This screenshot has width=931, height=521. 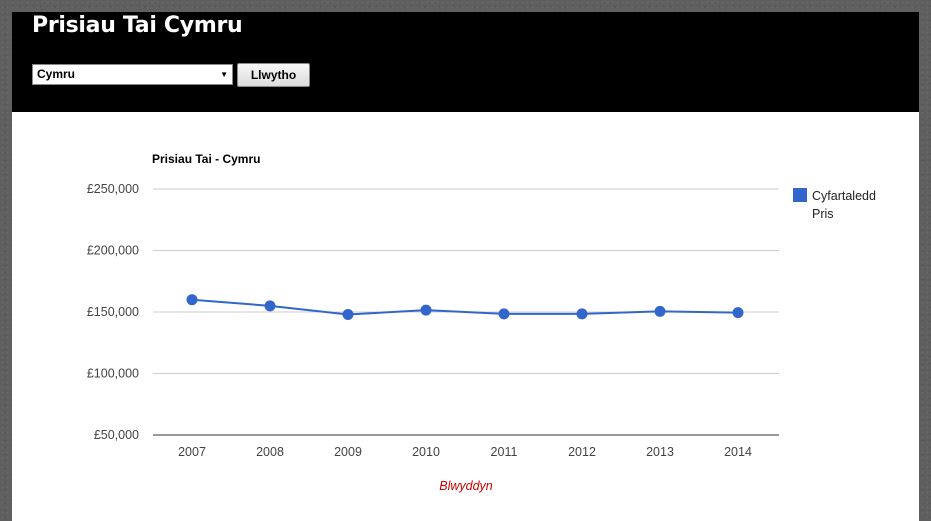 What do you see at coordinates (426, 452) in the screenshot?
I see `x-tick-label: 2010` at bounding box center [426, 452].